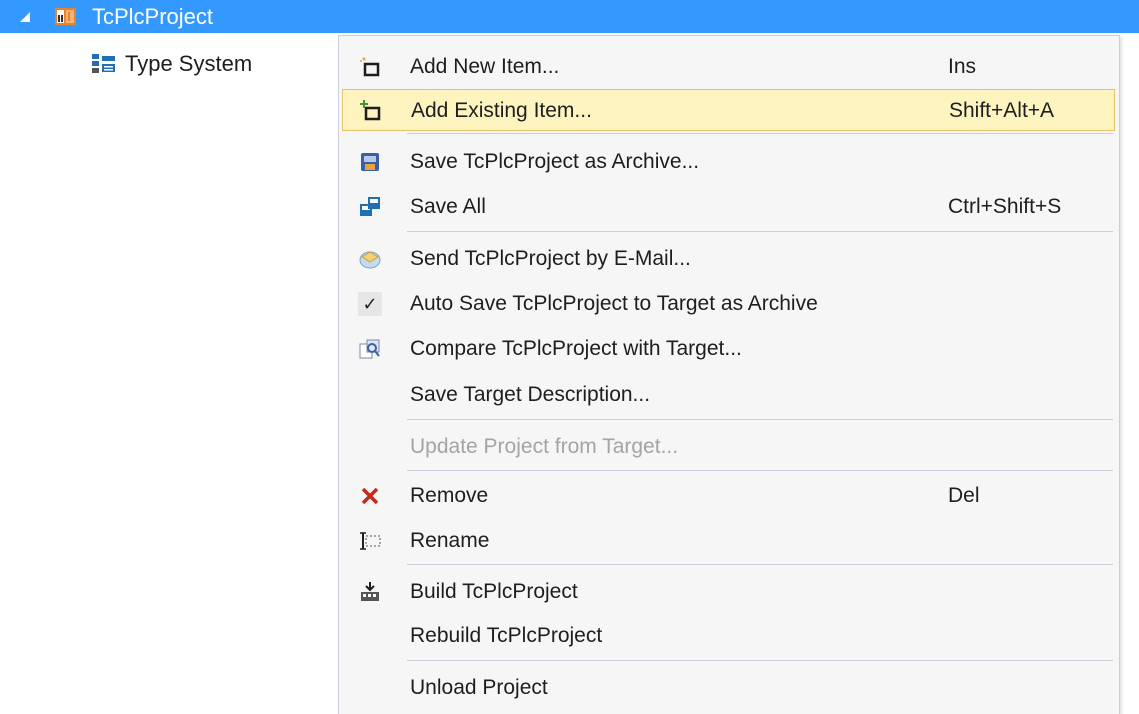 This screenshot has width=1139, height=714. I want to click on build-icon, so click(370, 592).